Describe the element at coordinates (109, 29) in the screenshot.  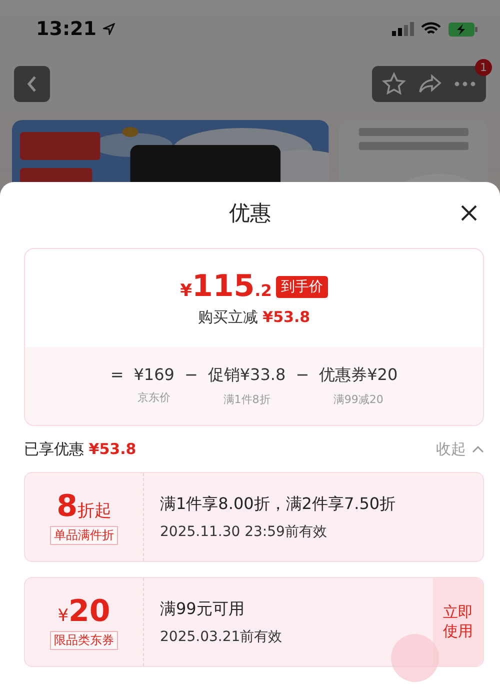
I see `location-arrow-icon` at that location.